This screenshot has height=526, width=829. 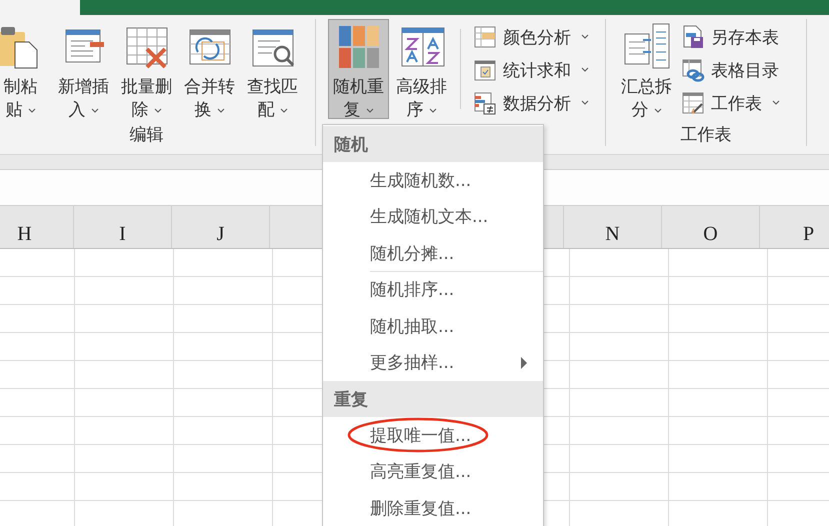 What do you see at coordinates (693, 103) in the screenshot?
I see `table-pencil-icon` at bounding box center [693, 103].